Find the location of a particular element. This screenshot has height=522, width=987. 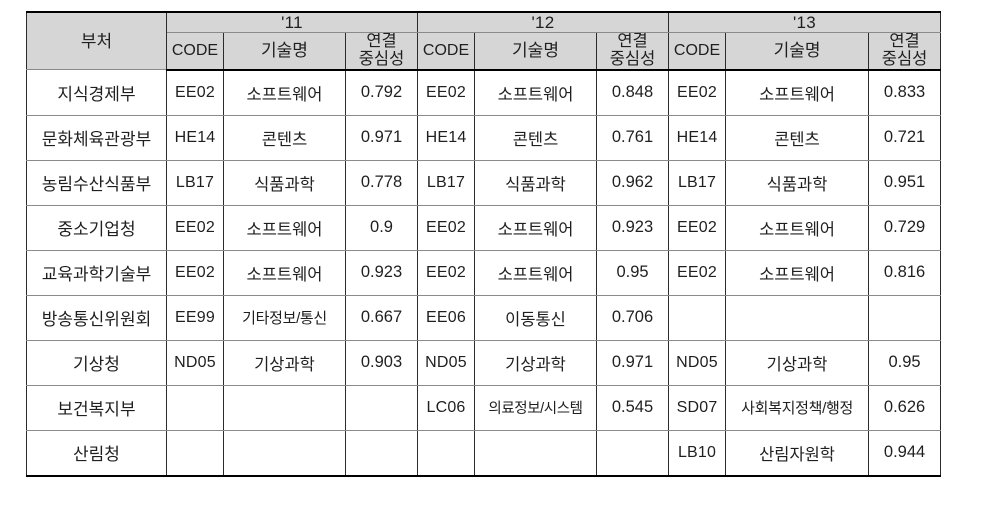

cell-code-2012: LB17 is located at coordinates (446, 182).